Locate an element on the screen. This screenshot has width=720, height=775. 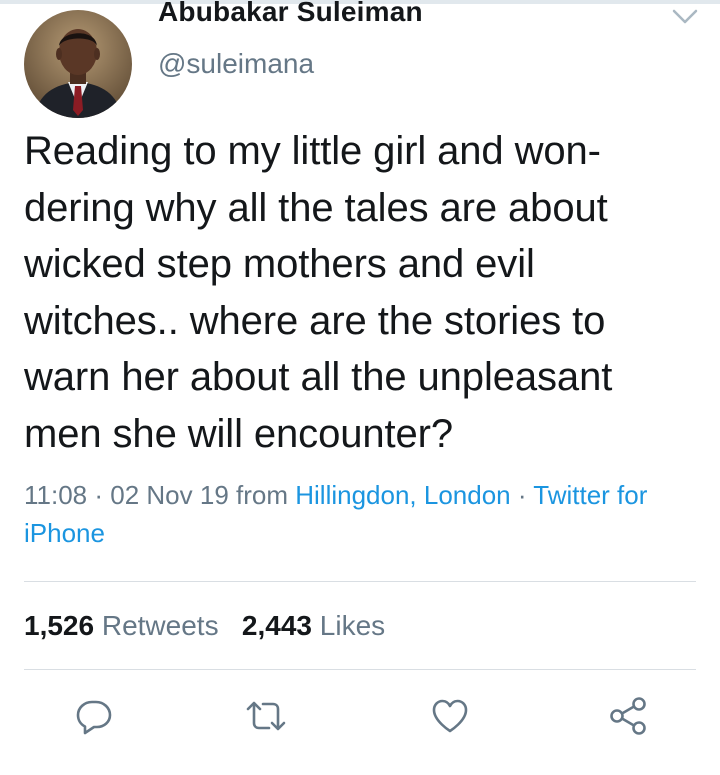
author-handle: @suleimana is located at coordinates (236, 64).